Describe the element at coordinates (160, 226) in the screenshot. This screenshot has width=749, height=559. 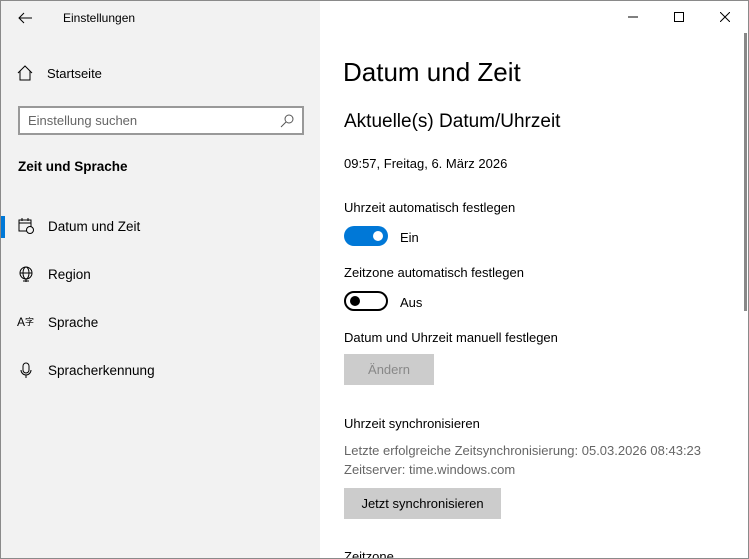
I see `sidebar-item-datum-und-zeit: Datum und Zeit` at that location.